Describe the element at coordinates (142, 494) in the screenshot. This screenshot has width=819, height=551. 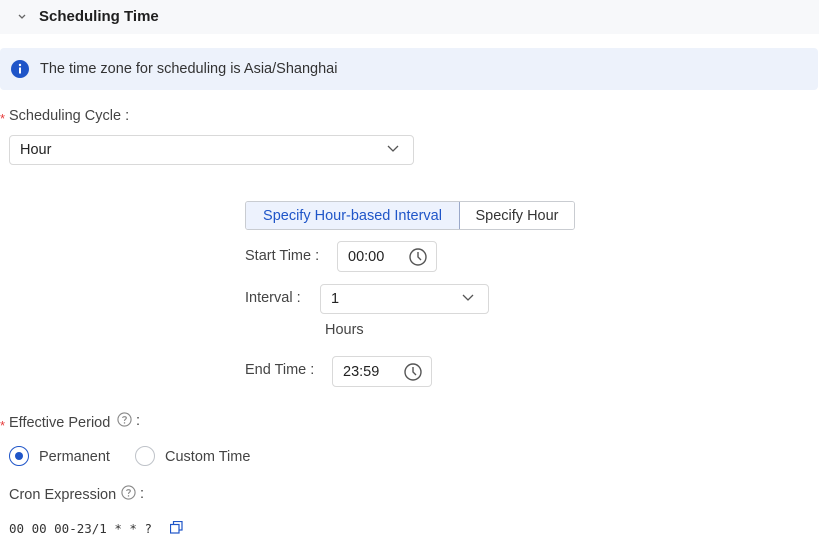
I see `cron-expression-colon: :` at that location.